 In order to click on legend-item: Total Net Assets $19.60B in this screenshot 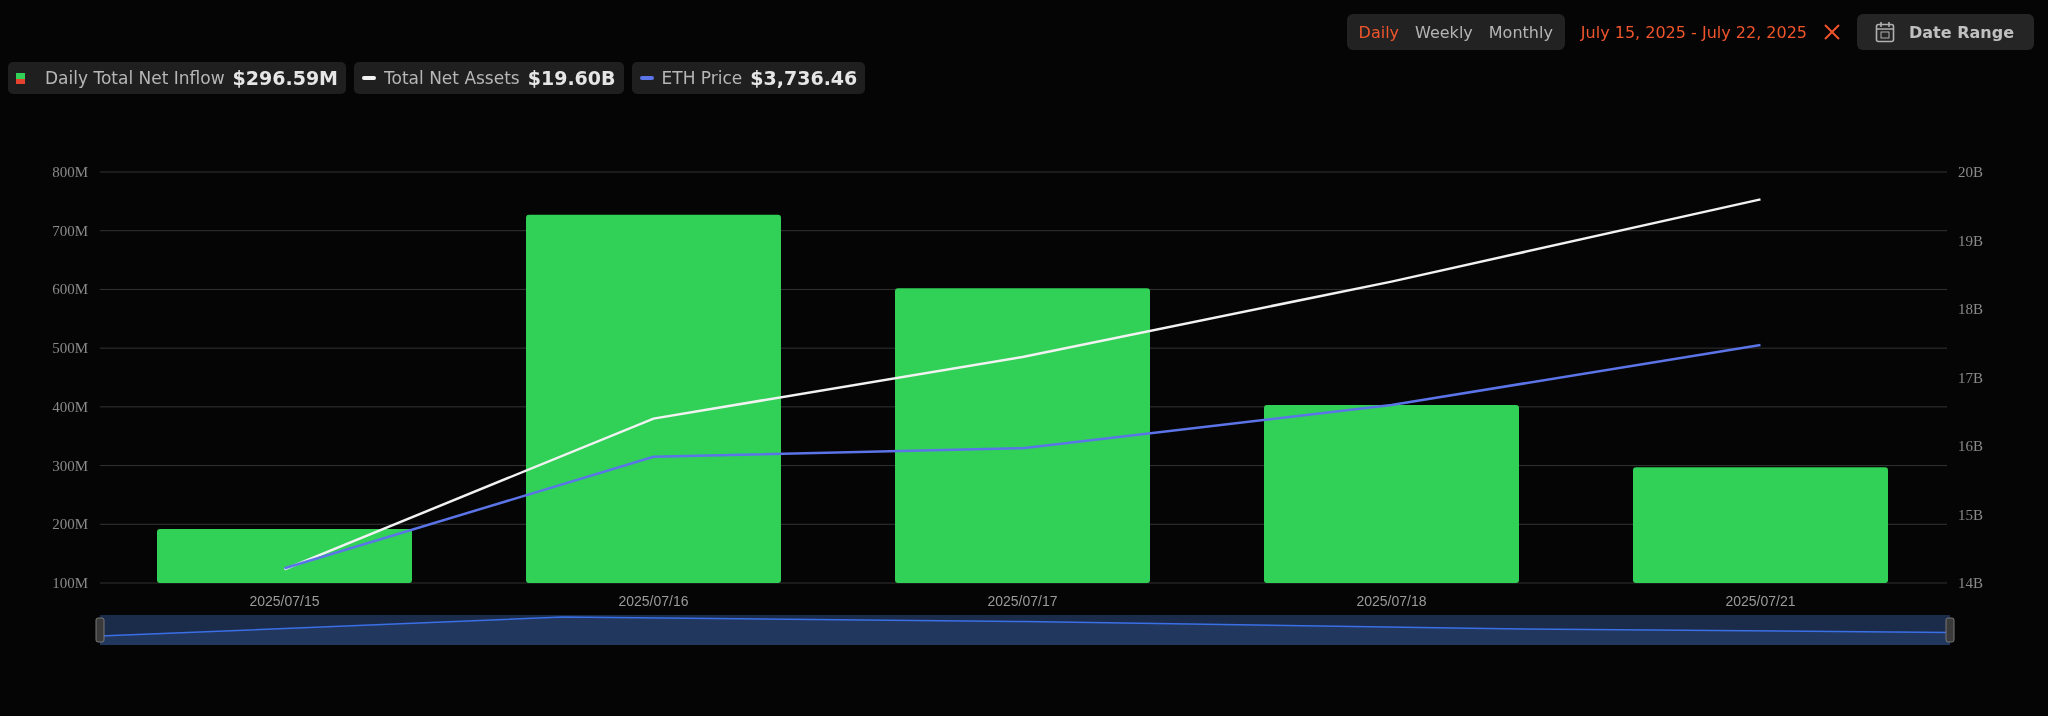, I will do `click(489, 78)`.